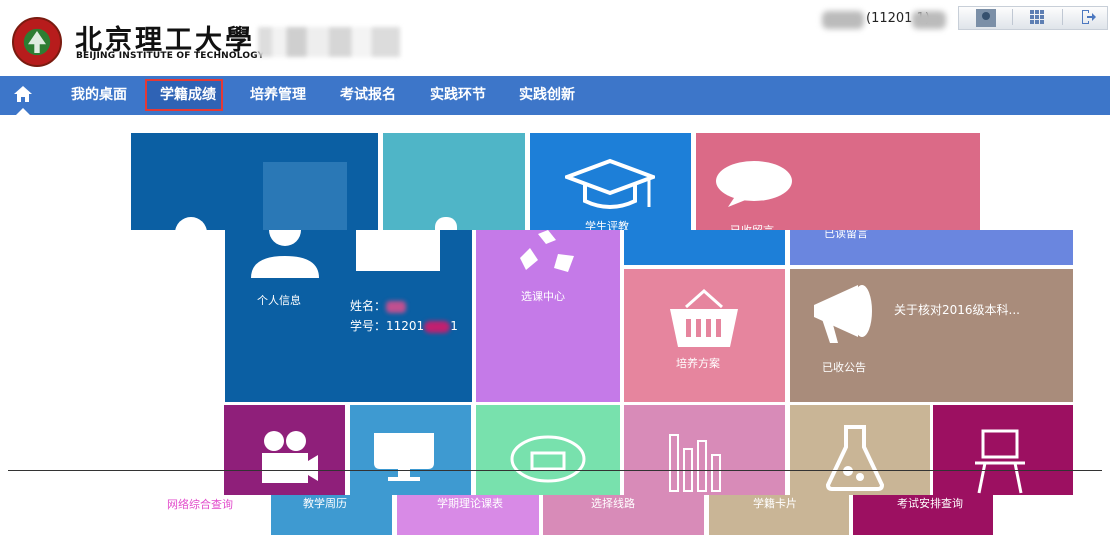 This screenshot has height=549, width=1110. I want to click on tile-semester-schedule: 学期理论课表, so click(468, 515).